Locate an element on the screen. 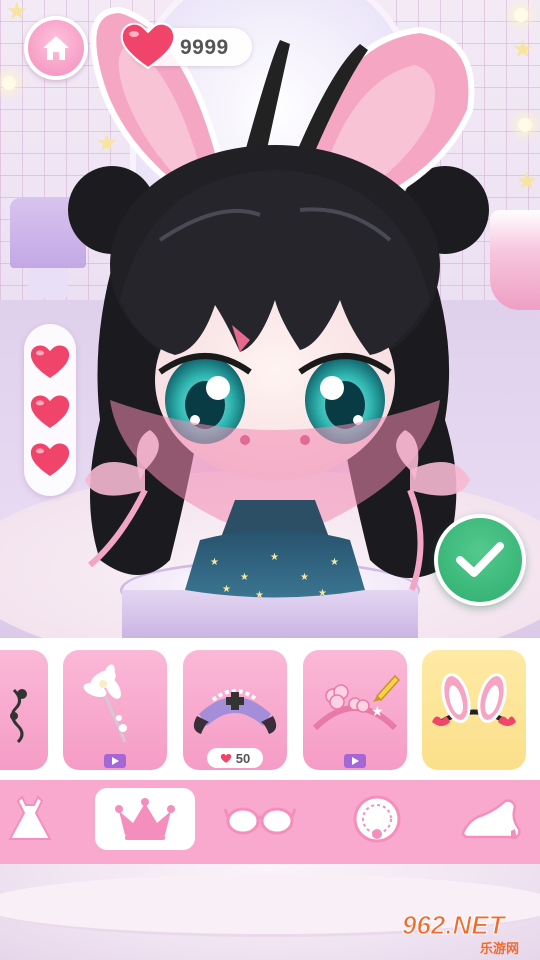 This screenshot has height=960, width=540. price-tag: 50 is located at coordinates (235, 758).